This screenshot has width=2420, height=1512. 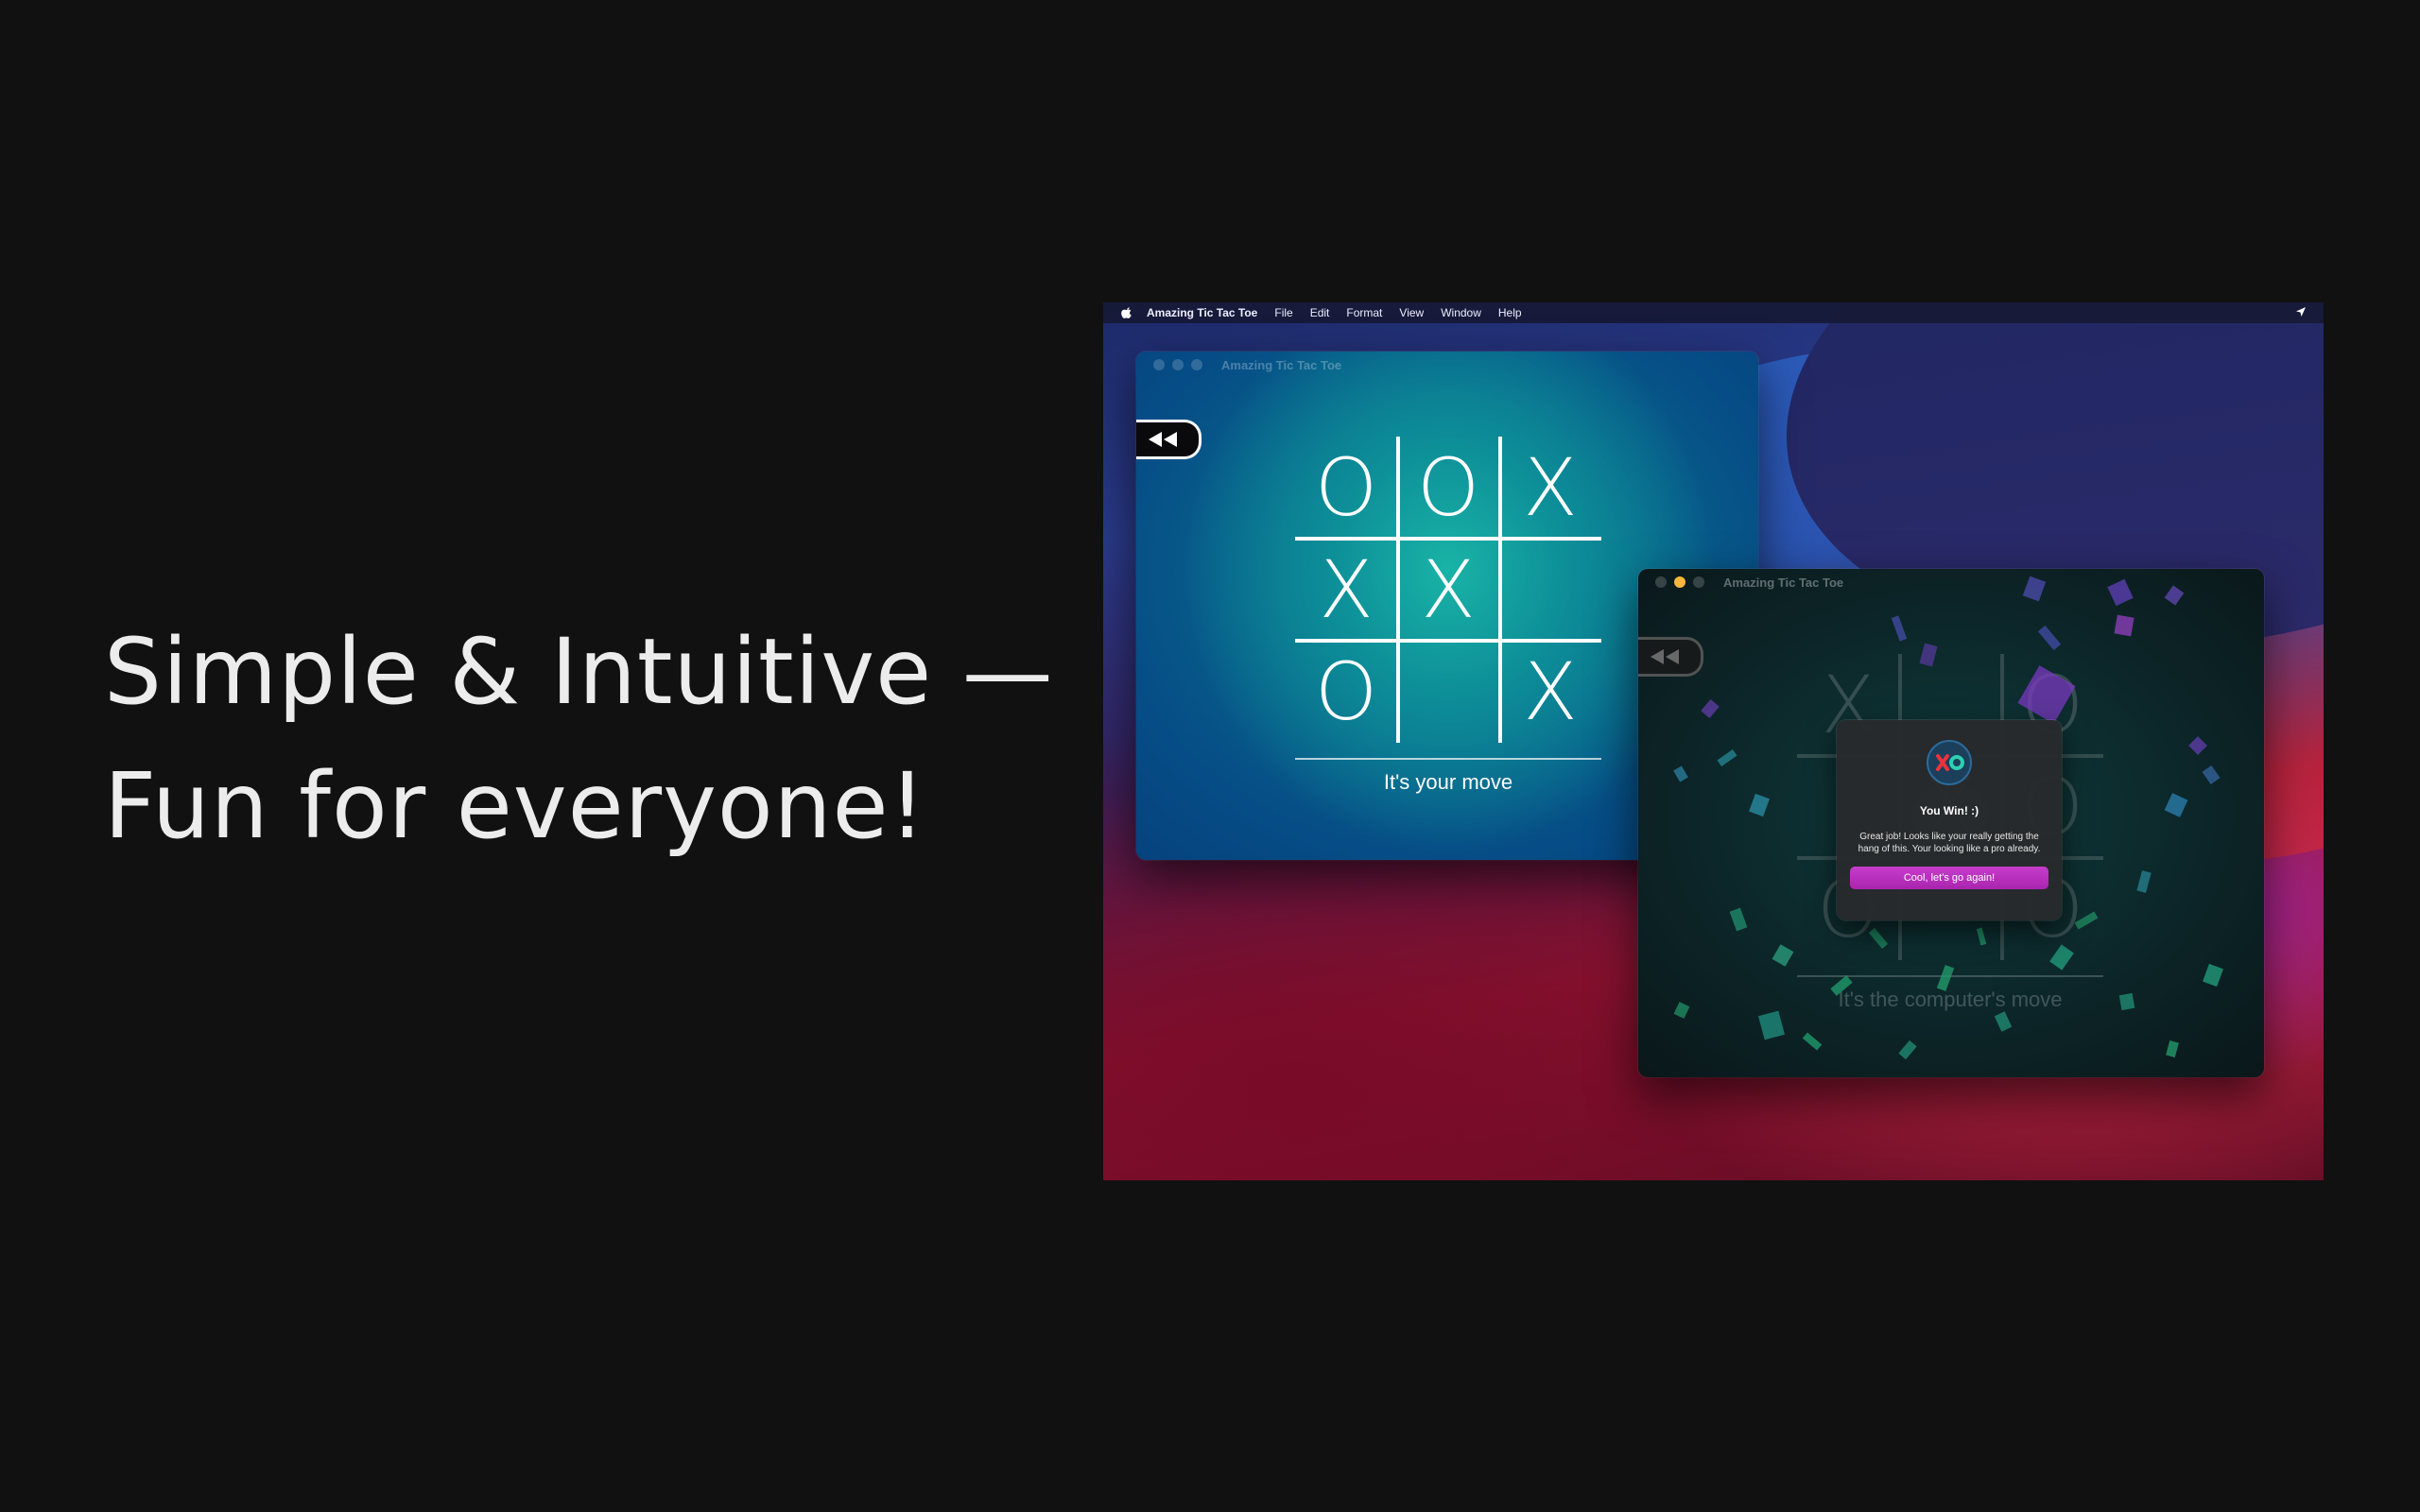 I want to click on headline-line-2: Fun for everyone!, so click(x=515, y=806).